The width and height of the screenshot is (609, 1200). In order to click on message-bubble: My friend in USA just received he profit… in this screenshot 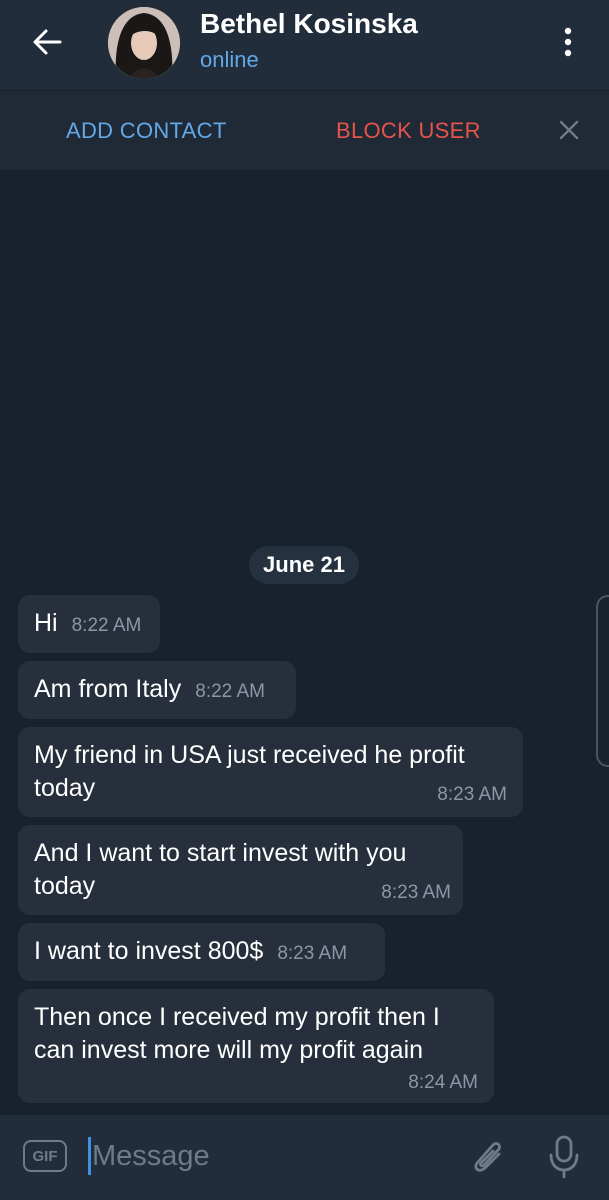, I will do `click(270, 772)`.